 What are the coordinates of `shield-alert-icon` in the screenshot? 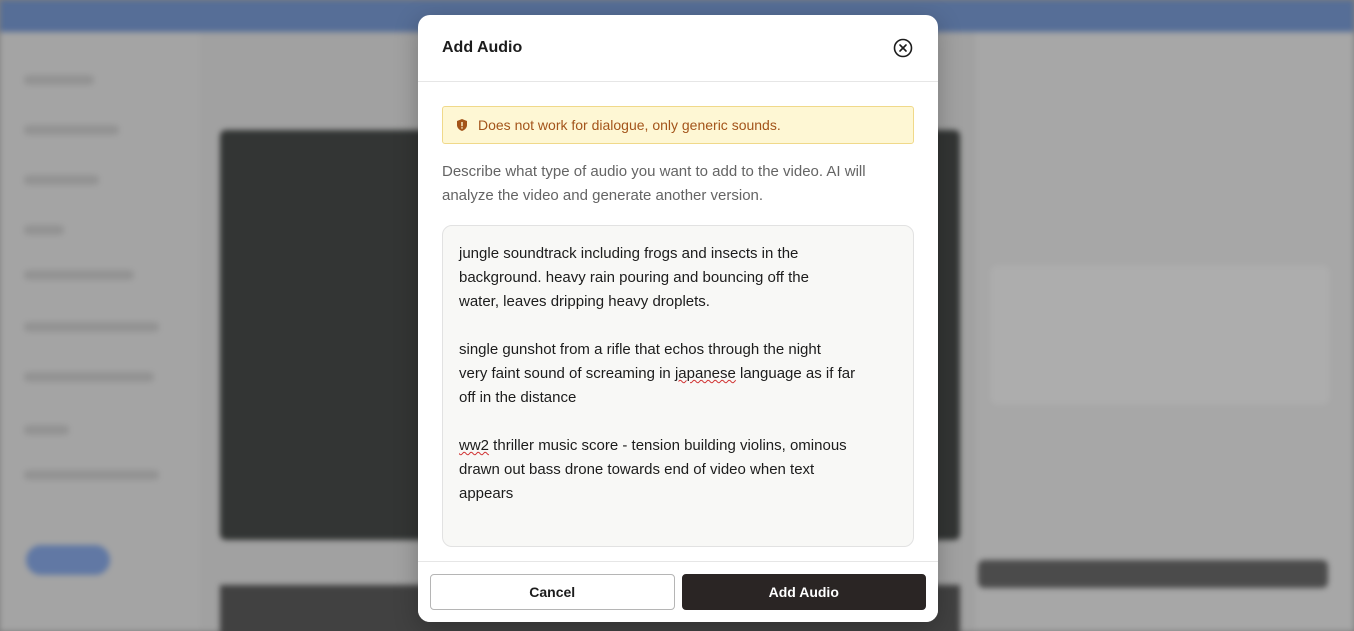 It's located at (462, 125).